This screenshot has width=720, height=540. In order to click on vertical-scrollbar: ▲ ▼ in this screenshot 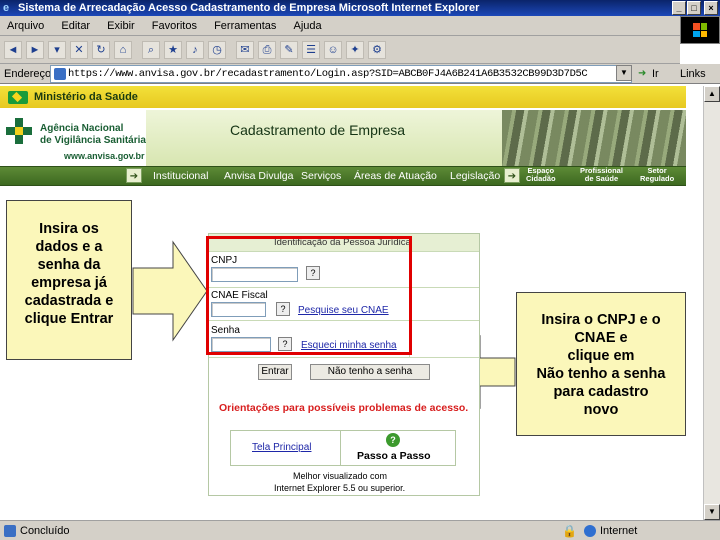, I will do `click(711, 303)`.